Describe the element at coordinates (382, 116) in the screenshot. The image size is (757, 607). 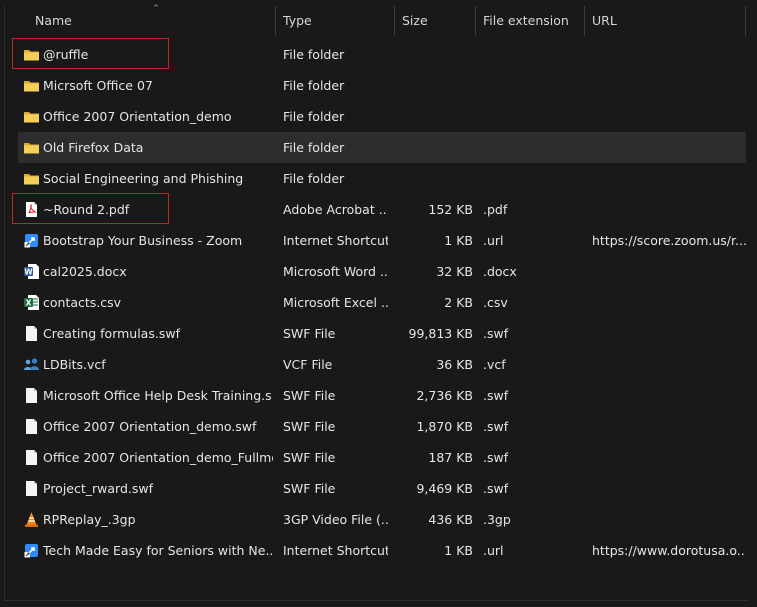
I see `table-row: Office 2007 Orientation_demo File folder` at that location.